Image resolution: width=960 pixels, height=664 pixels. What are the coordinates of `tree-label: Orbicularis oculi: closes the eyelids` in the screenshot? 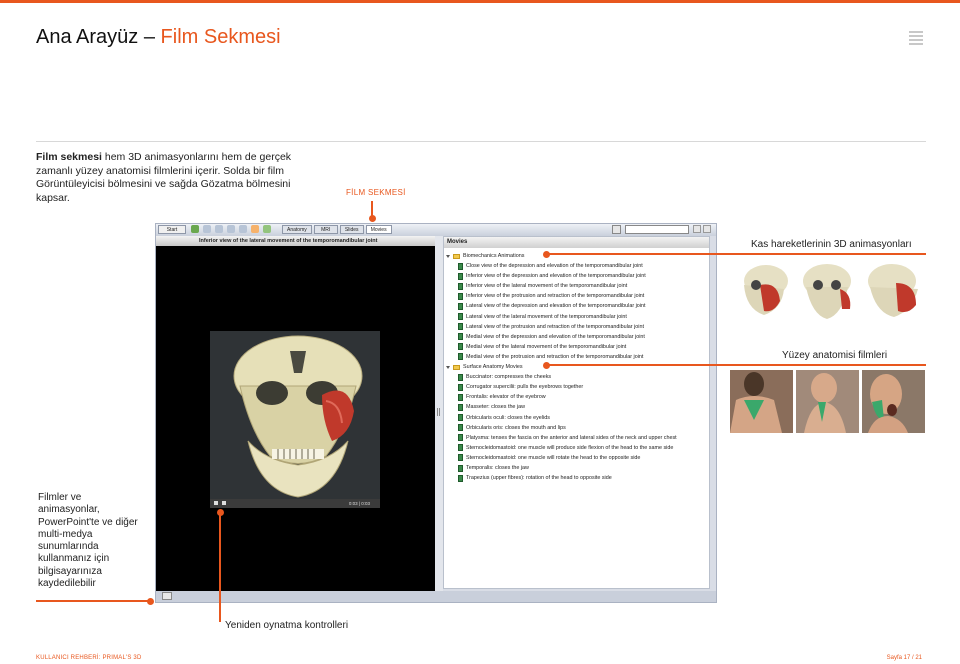 It's located at (508, 417).